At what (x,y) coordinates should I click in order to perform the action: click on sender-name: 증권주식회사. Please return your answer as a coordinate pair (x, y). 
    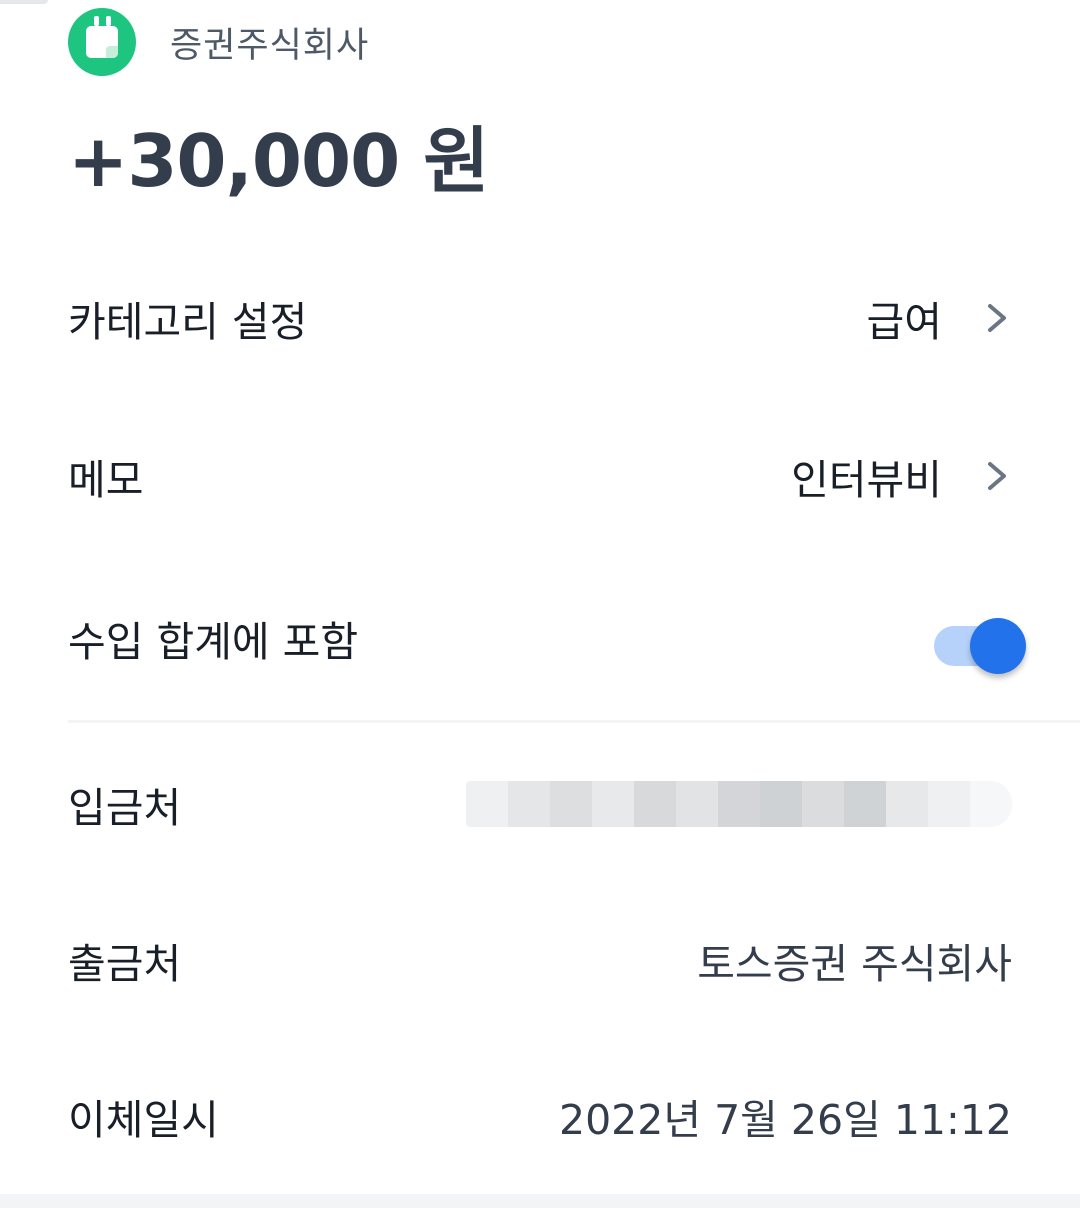
    Looking at the image, I should click on (270, 45).